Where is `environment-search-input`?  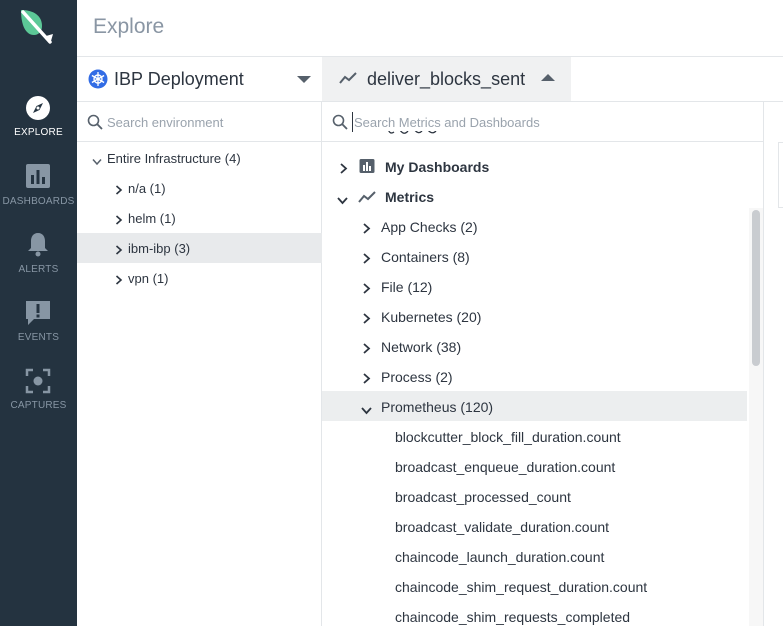
environment-search-input is located at coordinates (209, 122).